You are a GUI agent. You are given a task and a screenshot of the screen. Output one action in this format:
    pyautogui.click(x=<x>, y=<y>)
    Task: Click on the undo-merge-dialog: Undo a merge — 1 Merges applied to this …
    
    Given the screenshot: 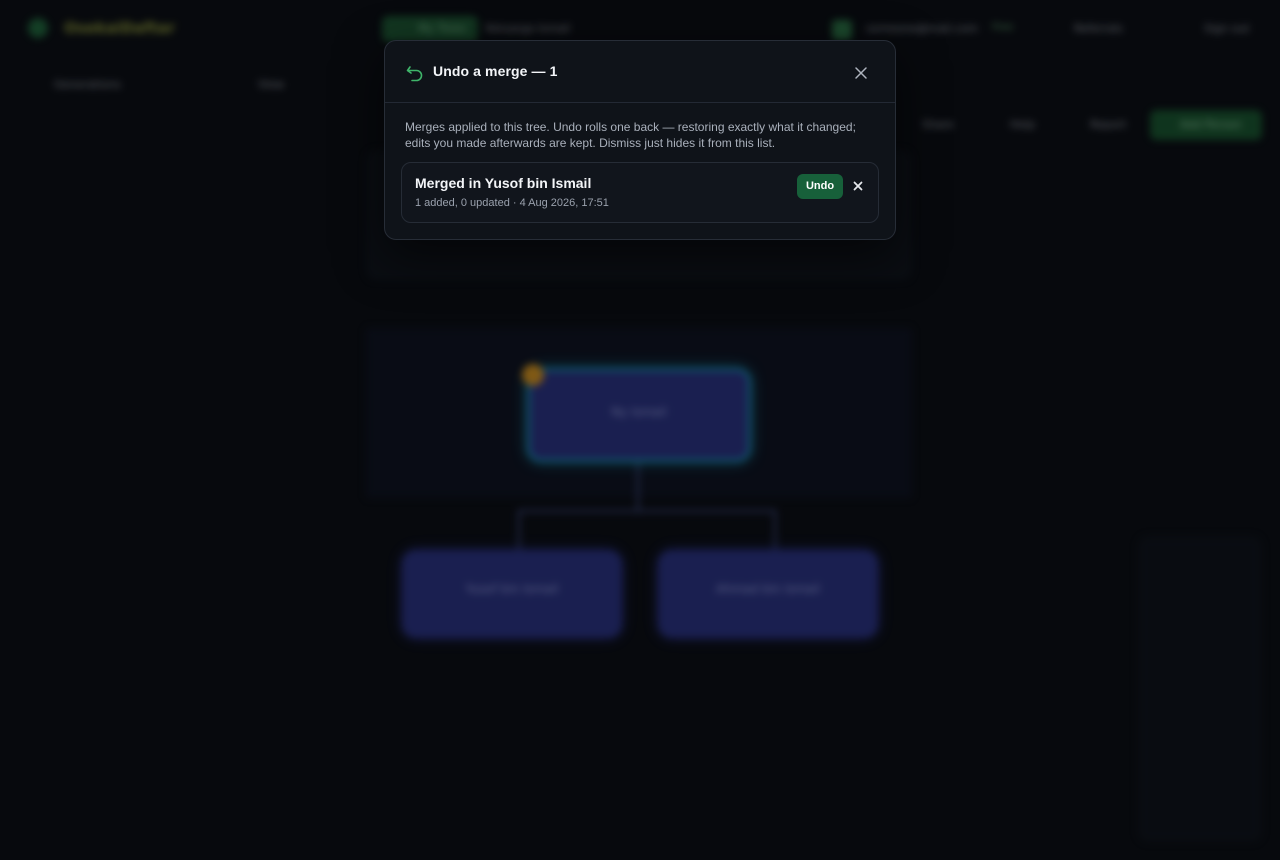 What is the action you would take?
    pyautogui.click(x=640, y=140)
    